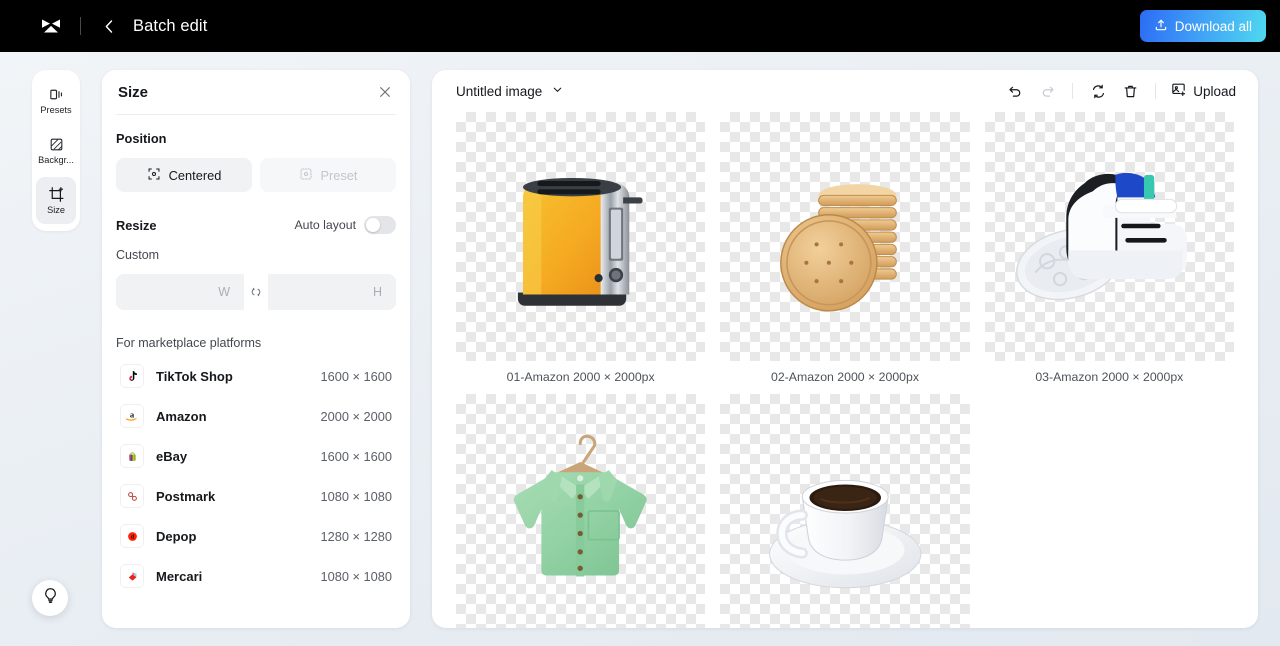 The image size is (1280, 646). I want to click on ebay-icon, so click(132, 456).